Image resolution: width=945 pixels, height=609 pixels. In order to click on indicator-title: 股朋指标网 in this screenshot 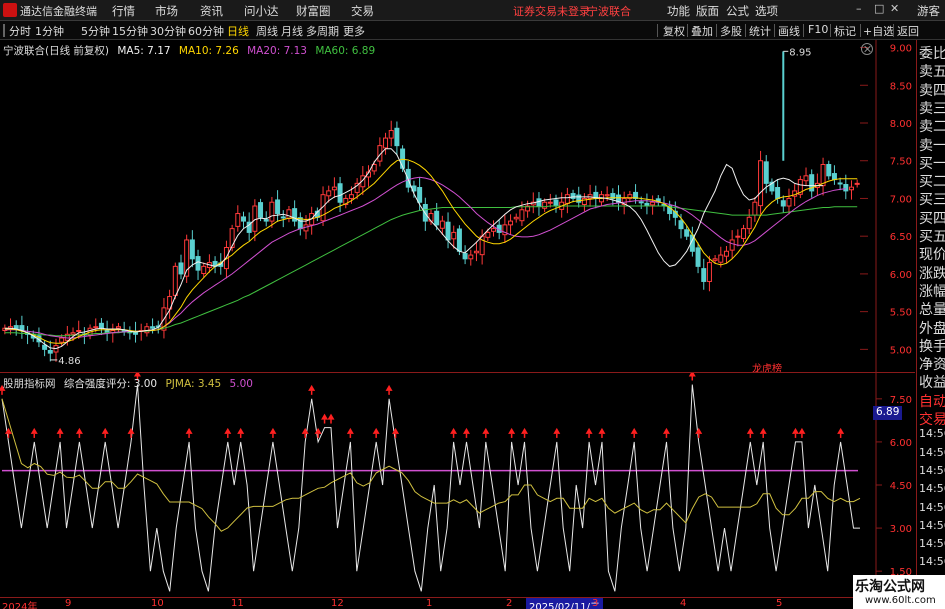, I will do `click(29, 384)`.